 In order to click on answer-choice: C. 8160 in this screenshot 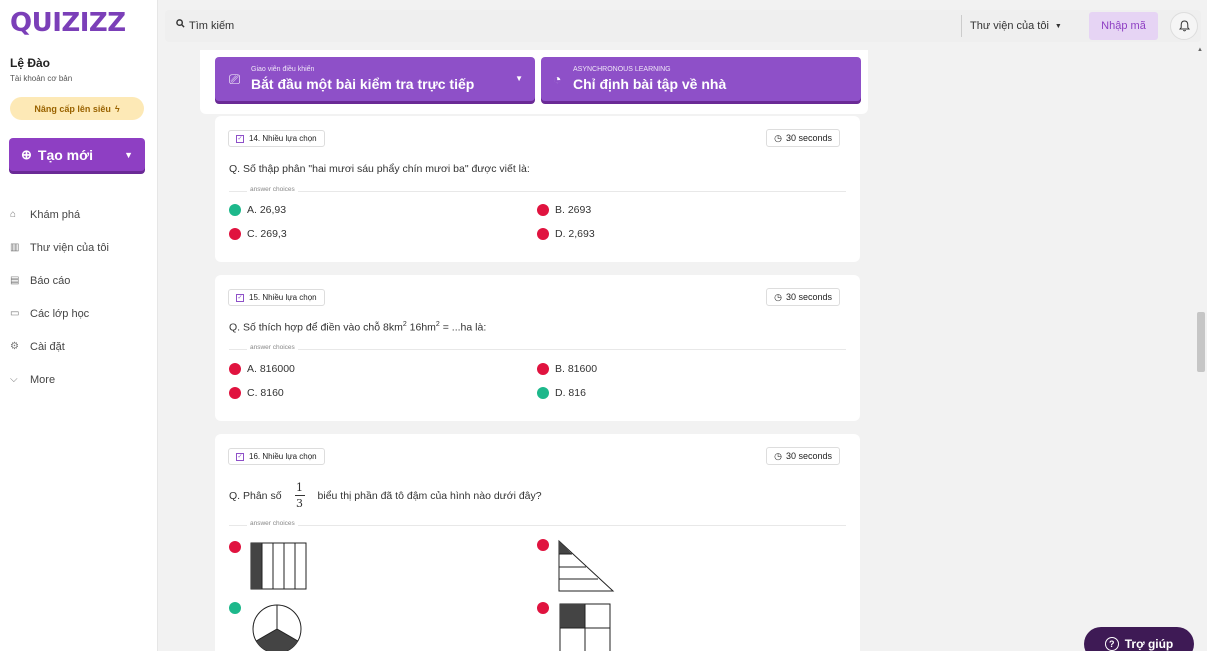, I will do `click(256, 393)`.